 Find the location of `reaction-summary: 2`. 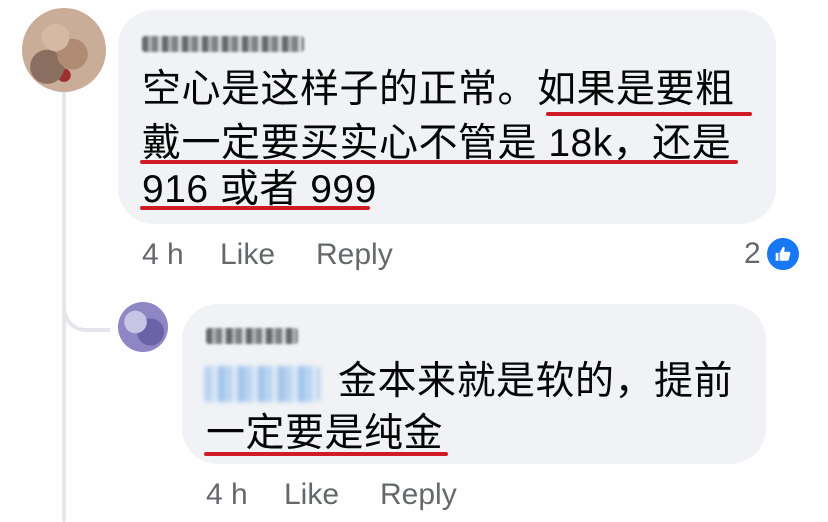

reaction-summary: 2 is located at coordinates (772, 254).